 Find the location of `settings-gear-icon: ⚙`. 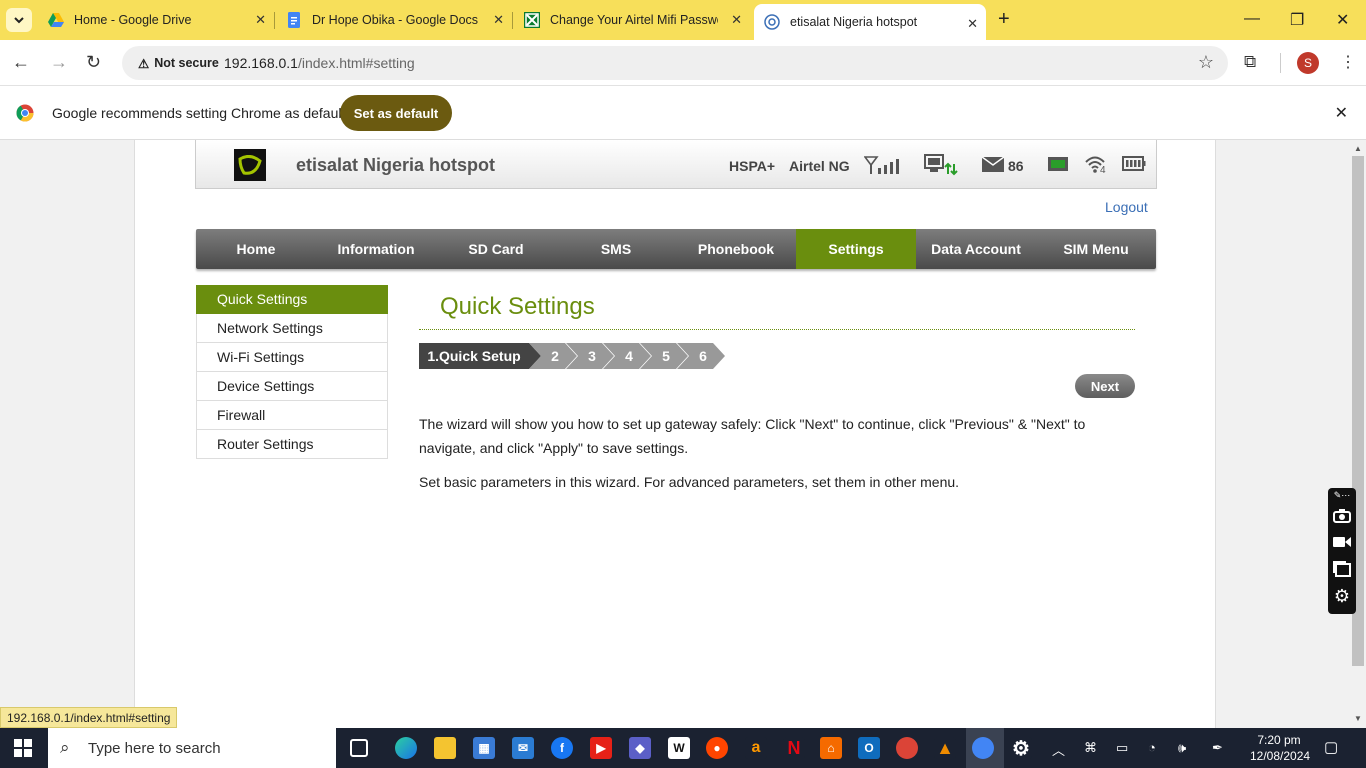

settings-gear-icon: ⚙ is located at coordinates (1342, 596).